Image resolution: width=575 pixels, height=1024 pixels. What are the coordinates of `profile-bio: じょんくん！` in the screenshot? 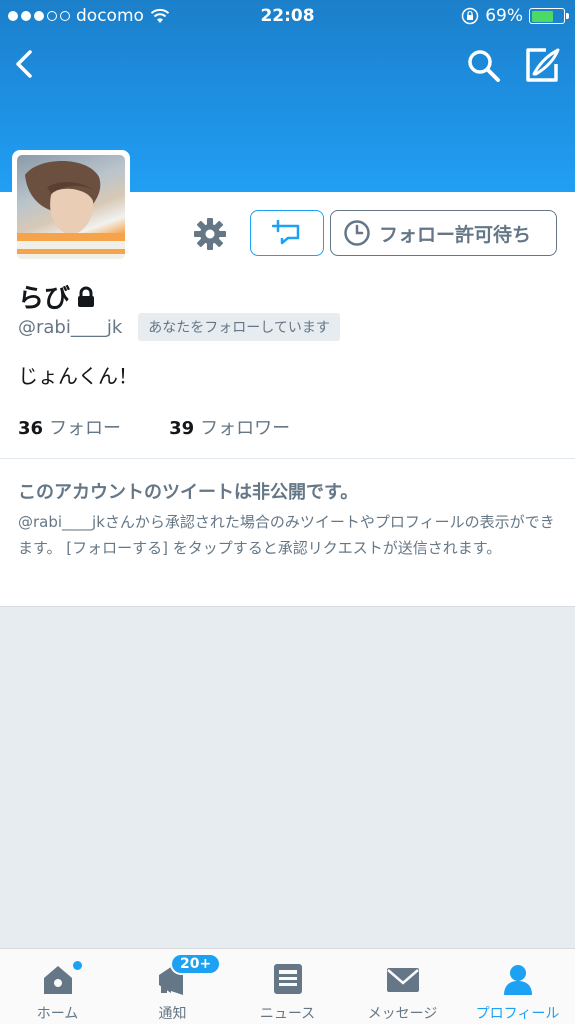 It's located at (78, 376).